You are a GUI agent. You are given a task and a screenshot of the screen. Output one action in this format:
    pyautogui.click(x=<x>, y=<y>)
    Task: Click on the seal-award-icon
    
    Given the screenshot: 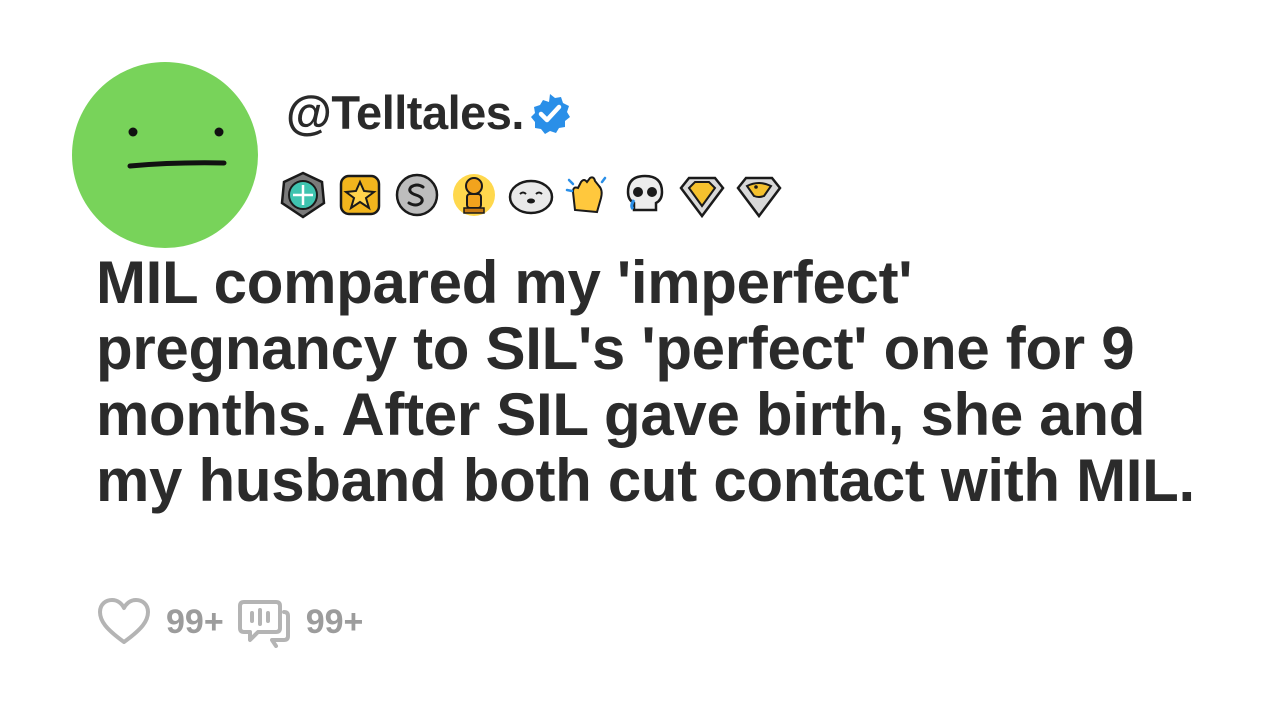 What is the action you would take?
    pyautogui.click(x=531, y=195)
    